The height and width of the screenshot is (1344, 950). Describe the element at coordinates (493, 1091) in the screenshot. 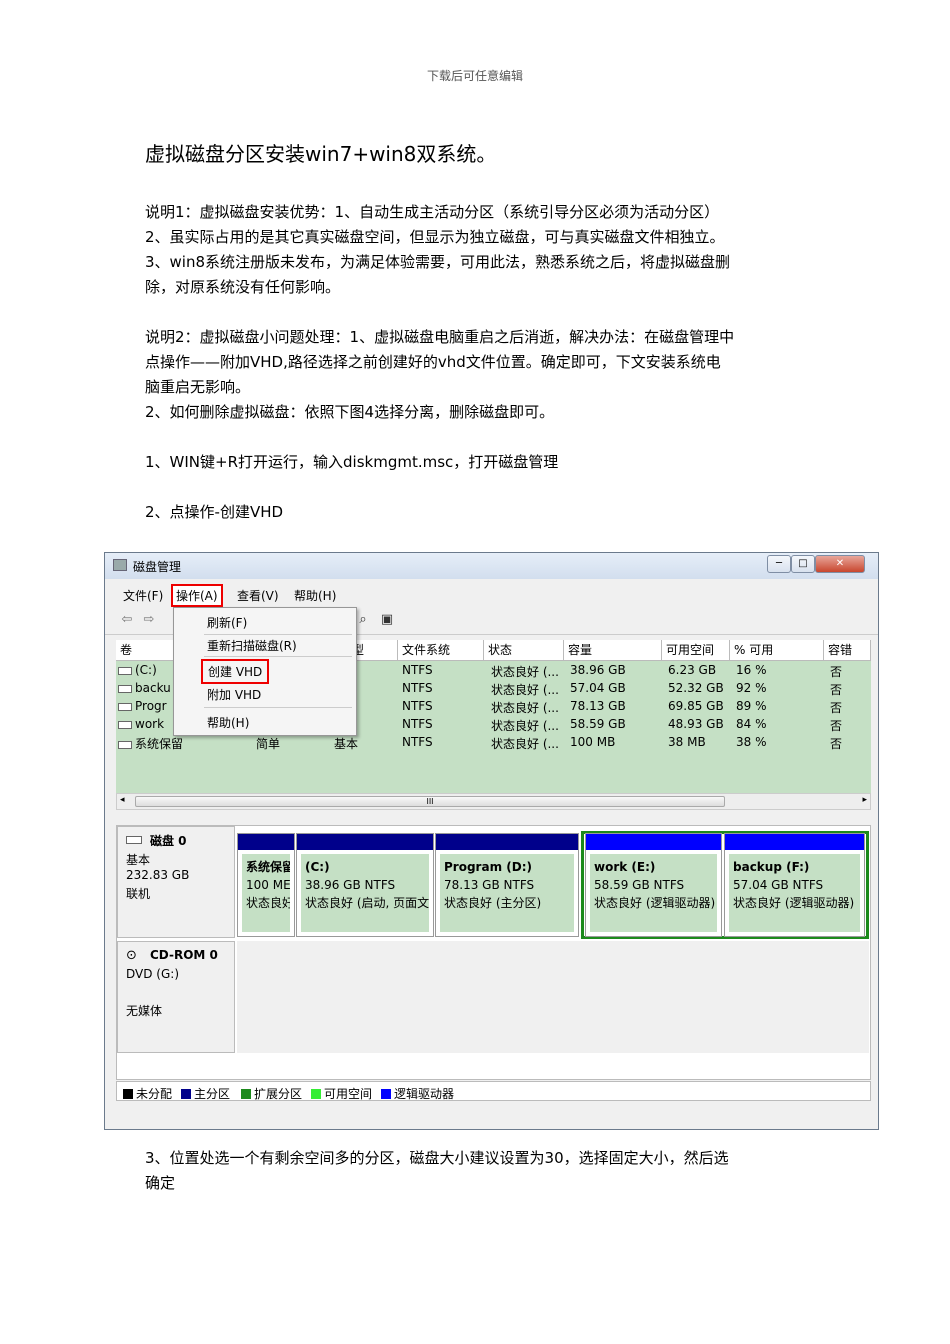

I see `legend: 未分配 主分区 扩展分区 可用空间 逻辑驱动器` at that location.